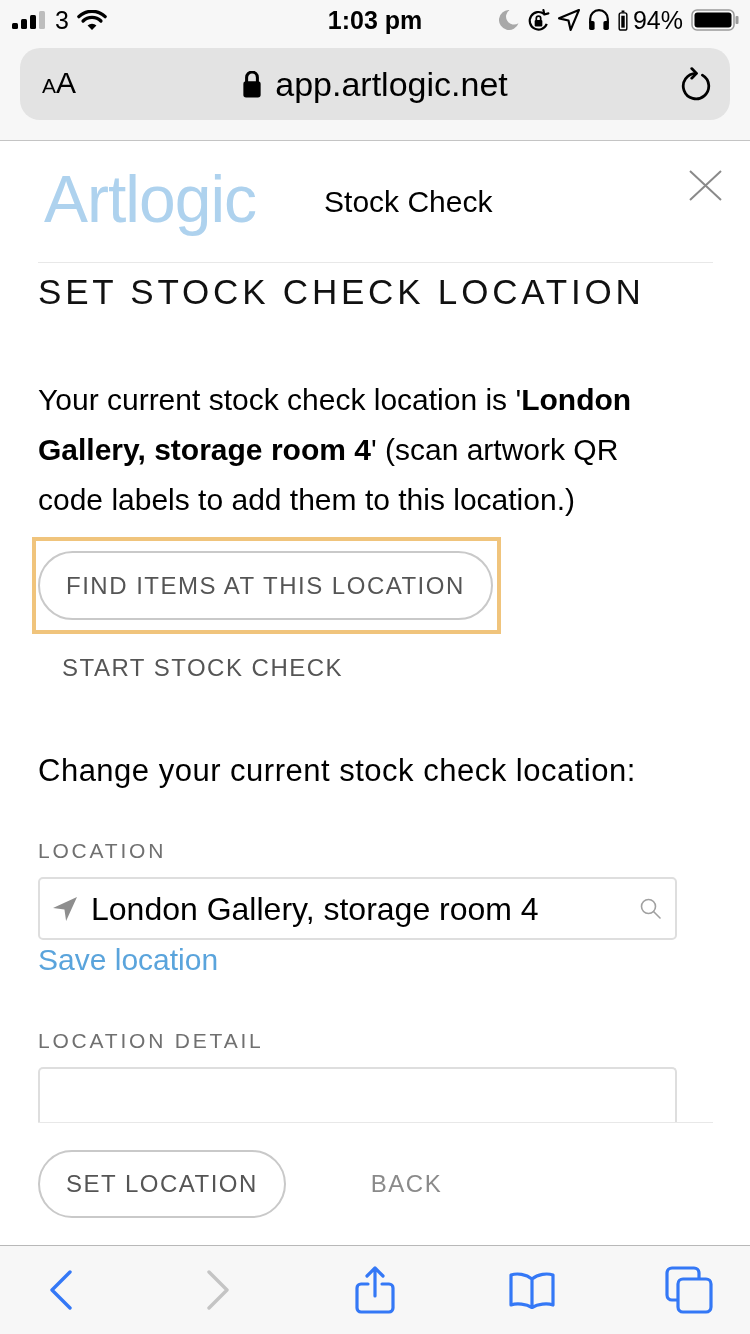  Describe the element at coordinates (508, 20) in the screenshot. I see `moon-icon` at that location.